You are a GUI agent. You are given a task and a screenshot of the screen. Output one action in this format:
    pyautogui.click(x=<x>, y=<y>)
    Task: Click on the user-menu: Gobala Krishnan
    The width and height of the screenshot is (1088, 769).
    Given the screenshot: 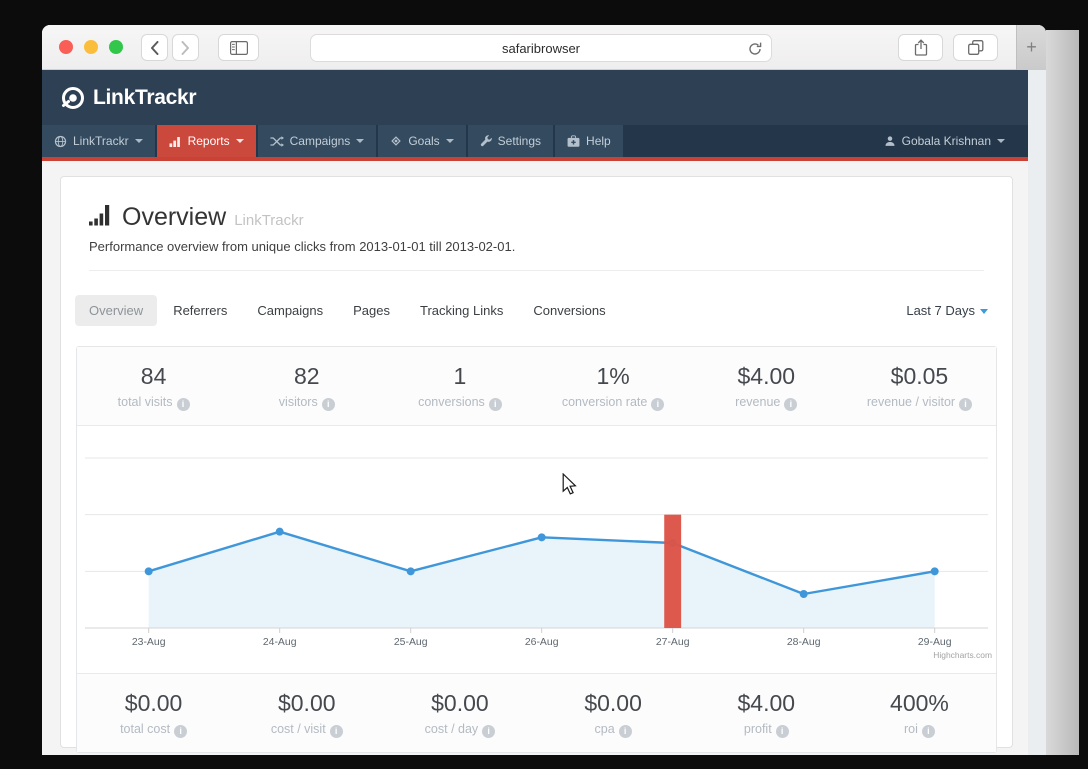 What is the action you would take?
    pyautogui.click(x=944, y=141)
    